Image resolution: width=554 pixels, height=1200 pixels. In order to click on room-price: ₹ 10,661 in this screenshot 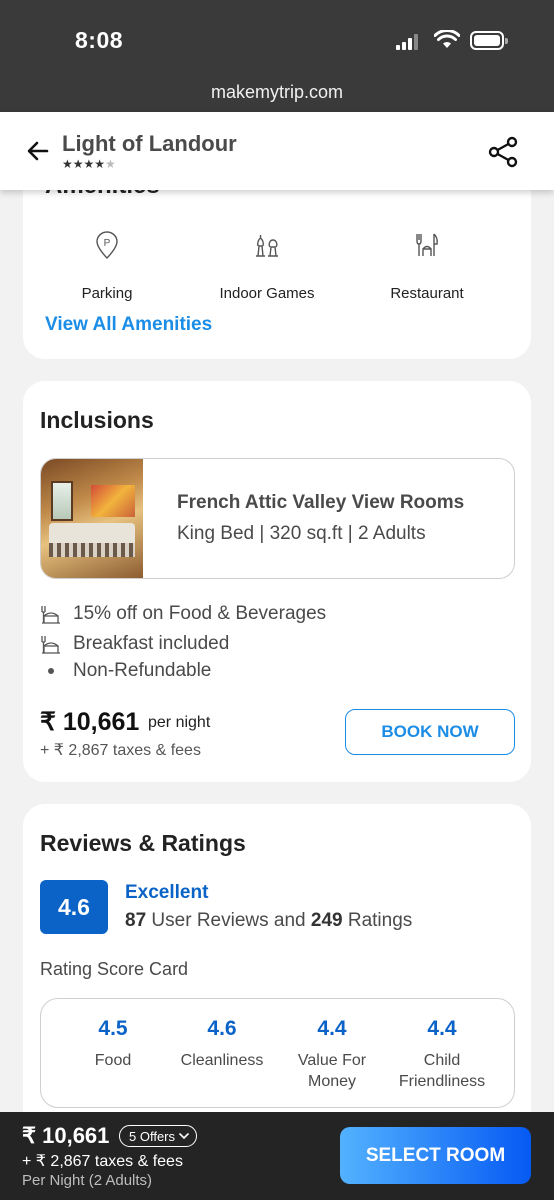, I will do `click(90, 722)`.